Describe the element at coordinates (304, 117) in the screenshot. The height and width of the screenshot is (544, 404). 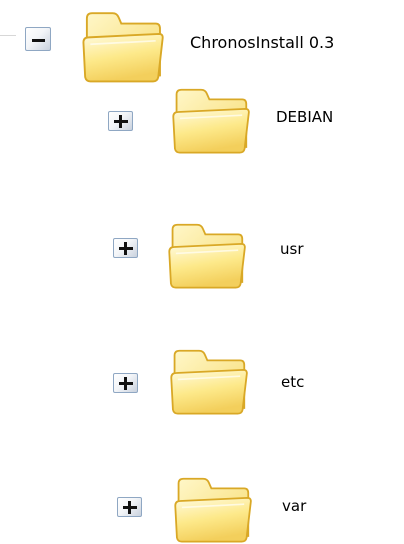
I see `tree-node-label: DEBIAN` at that location.